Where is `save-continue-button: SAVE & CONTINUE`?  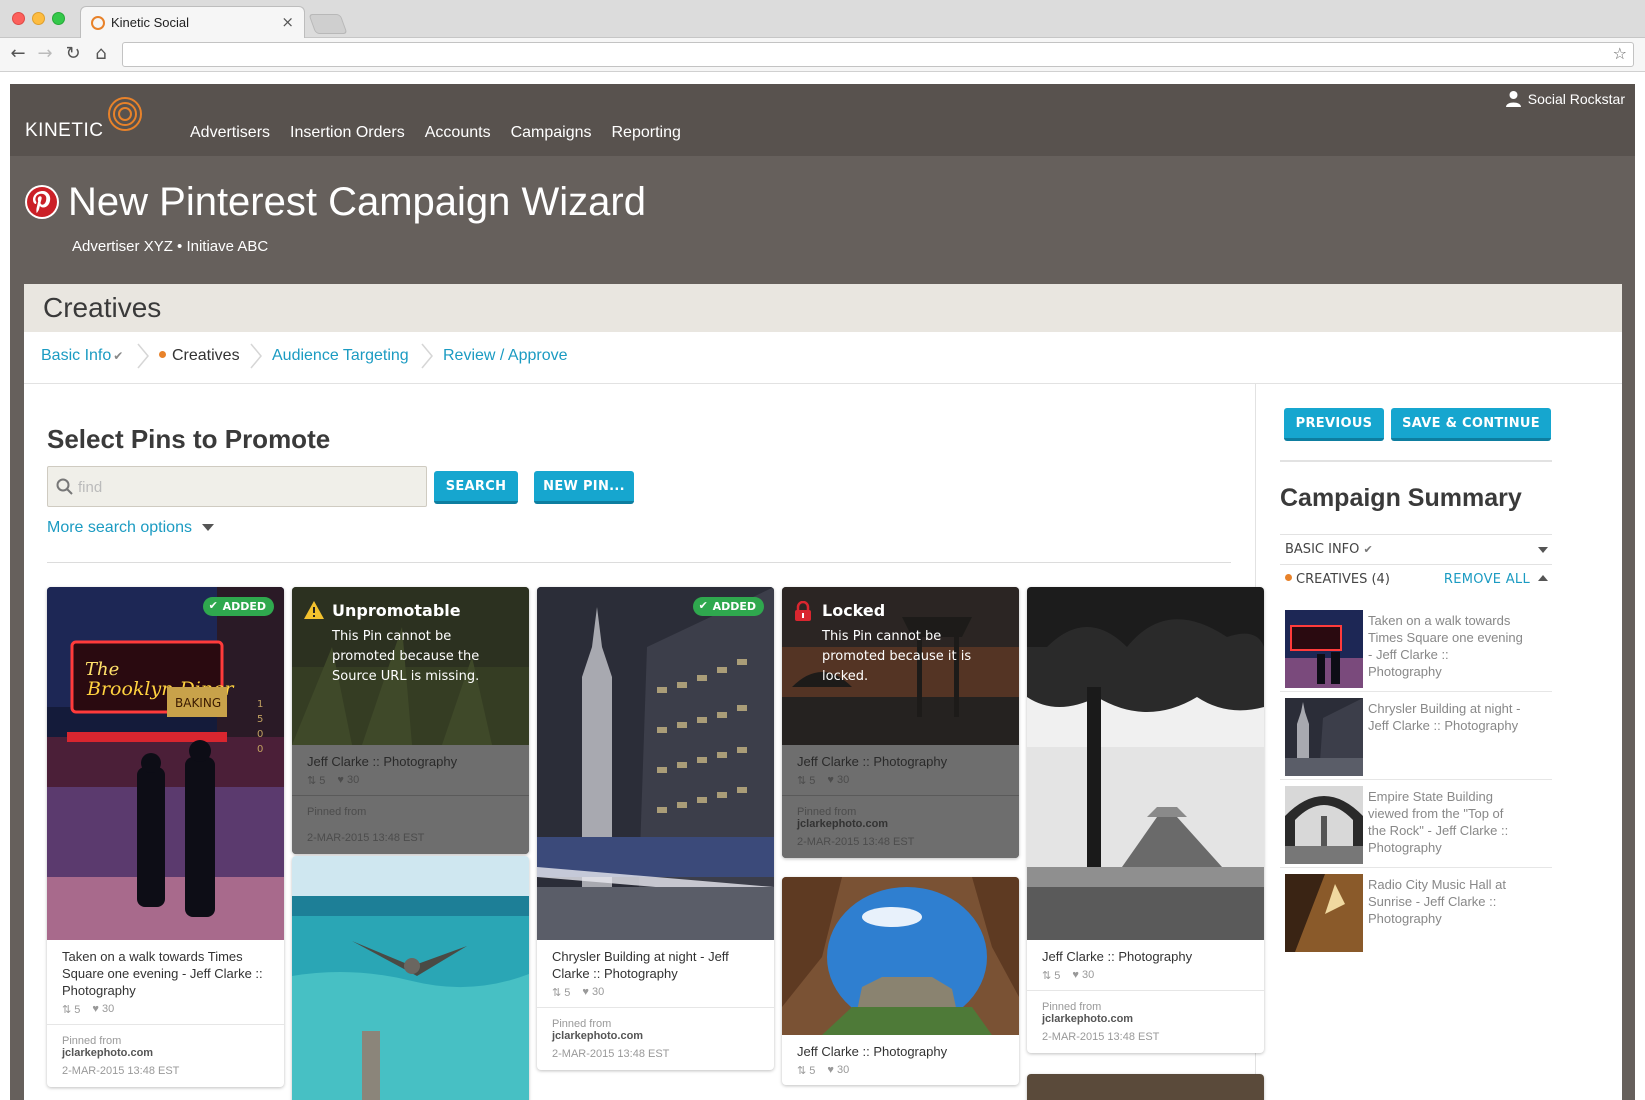
save-continue-button: SAVE & CONTINUE is located at coordinates (1471, 424).